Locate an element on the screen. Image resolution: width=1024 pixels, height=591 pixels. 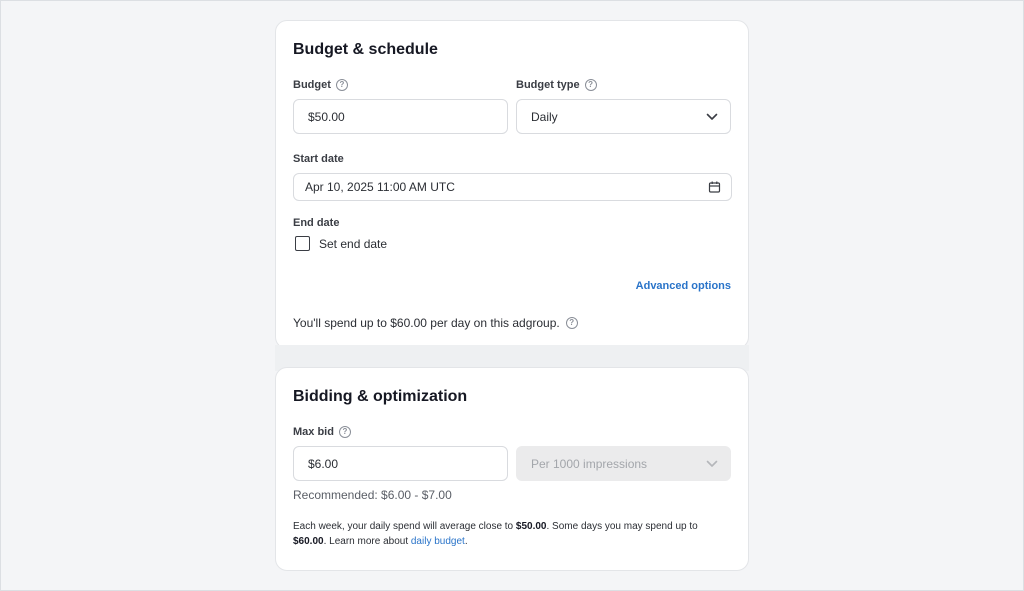
end-date-label: End date is located at coordinates (316, 223).